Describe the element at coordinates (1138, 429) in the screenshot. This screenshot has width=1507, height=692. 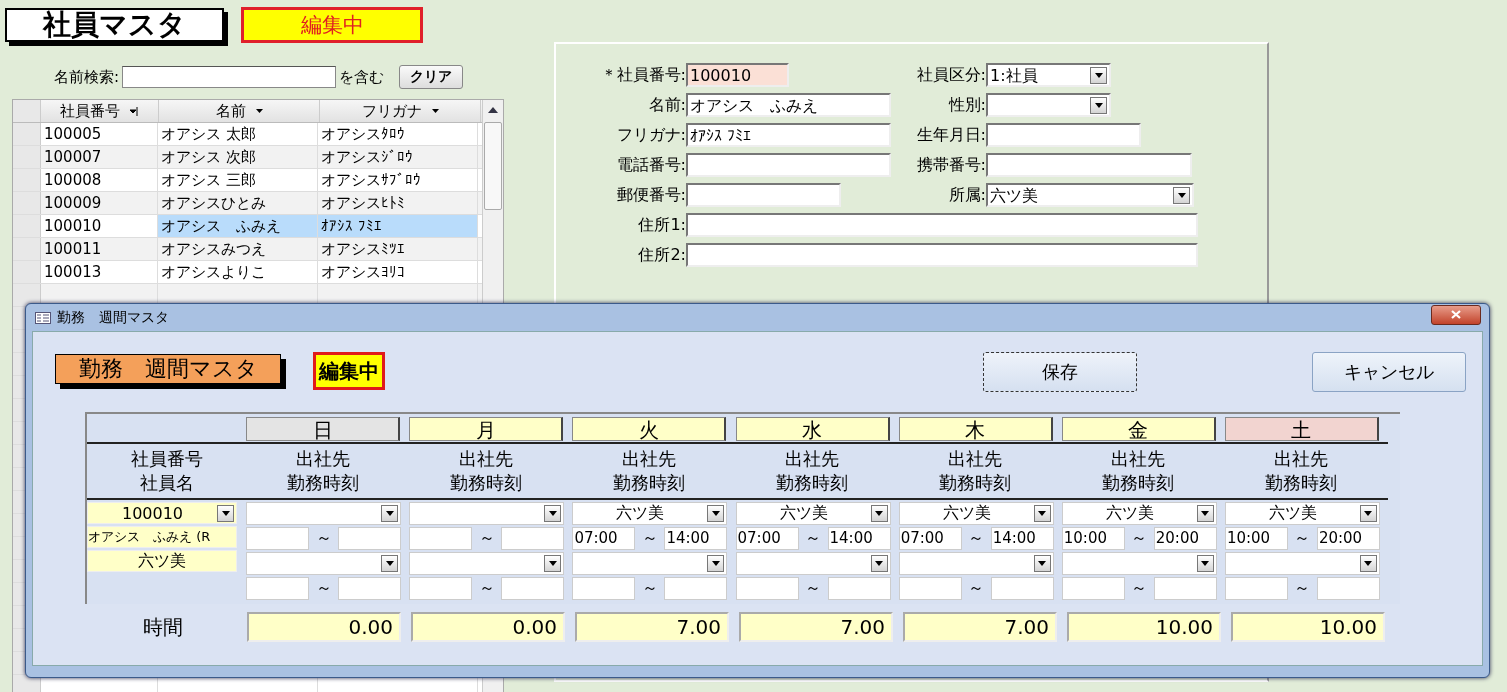
I see `day-header: 金` at that location.